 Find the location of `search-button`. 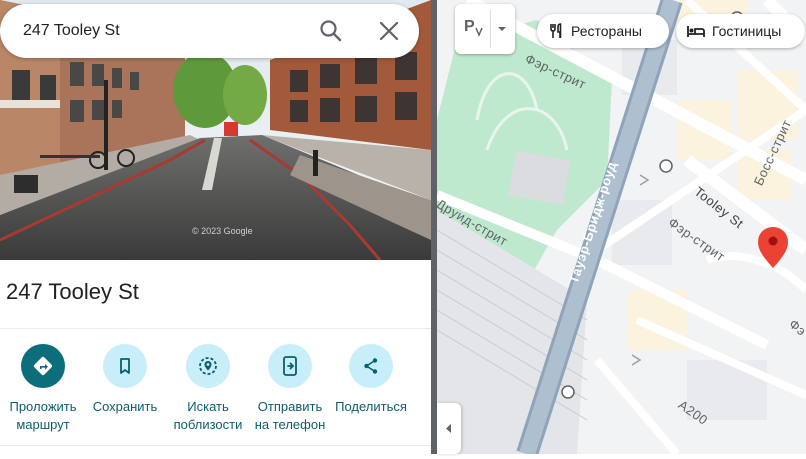

search-button is located at coordinates (331, 31).